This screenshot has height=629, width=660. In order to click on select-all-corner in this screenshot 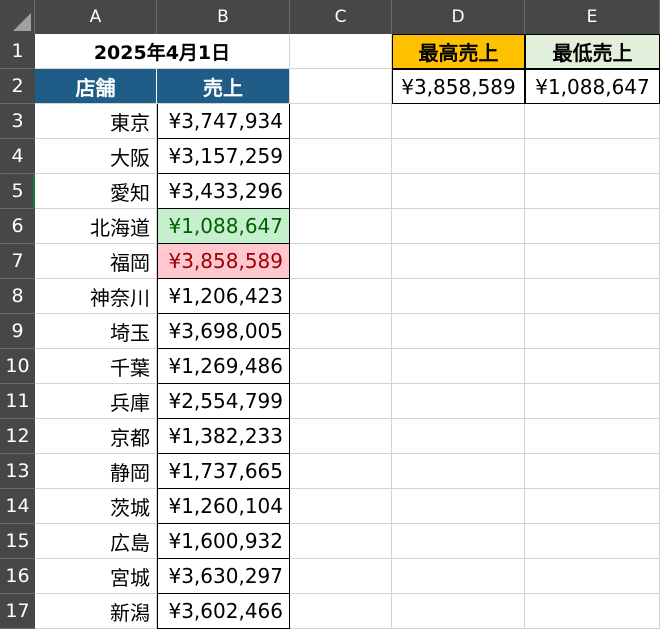, I will do `click(17, 17)`.